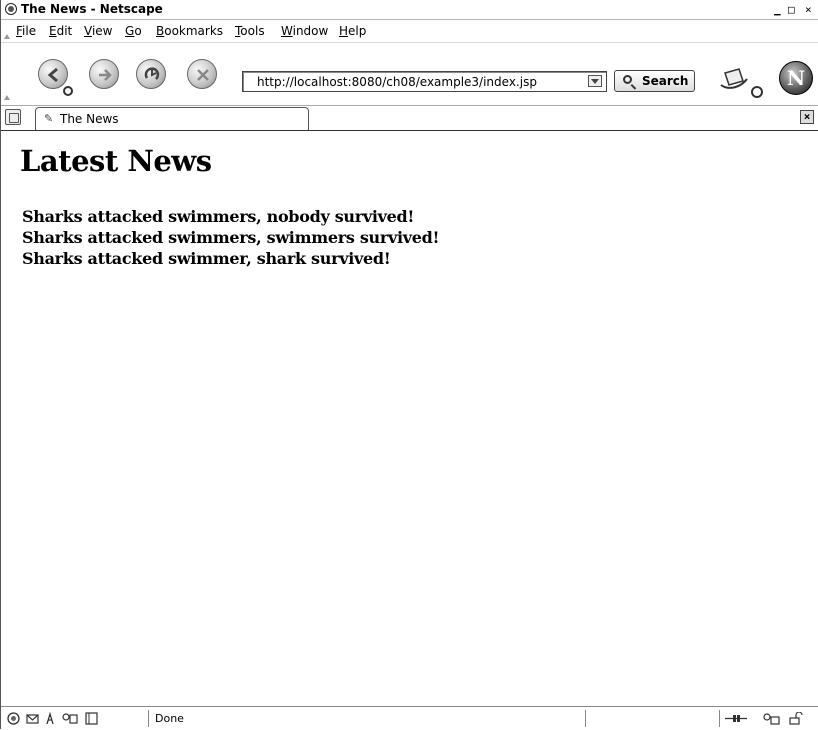 The width and height of the screenshot is (818, 730). I want to click on page-icon: ✎, so click(49, 118).